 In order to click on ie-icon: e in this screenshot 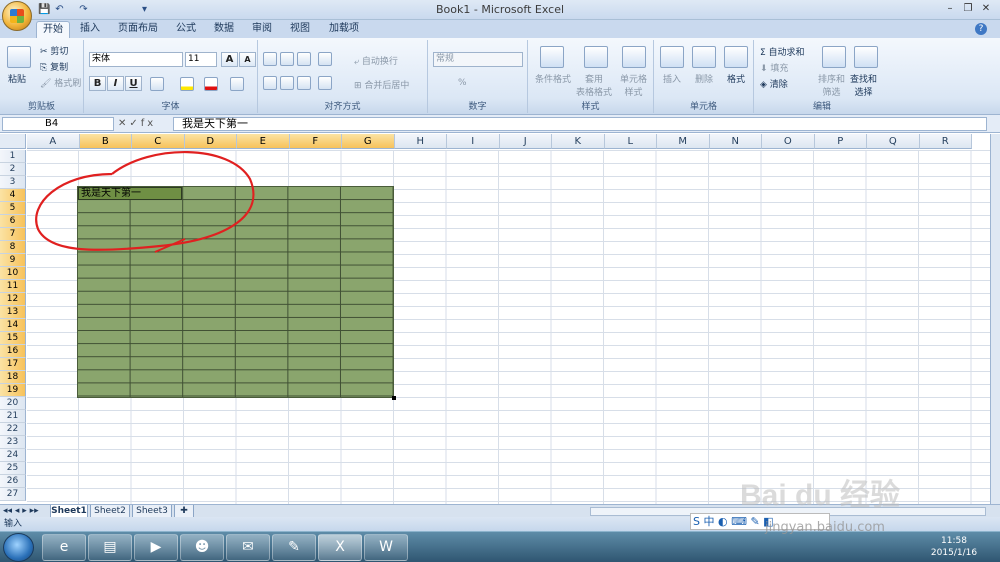, I will do `click(64, 547)`.